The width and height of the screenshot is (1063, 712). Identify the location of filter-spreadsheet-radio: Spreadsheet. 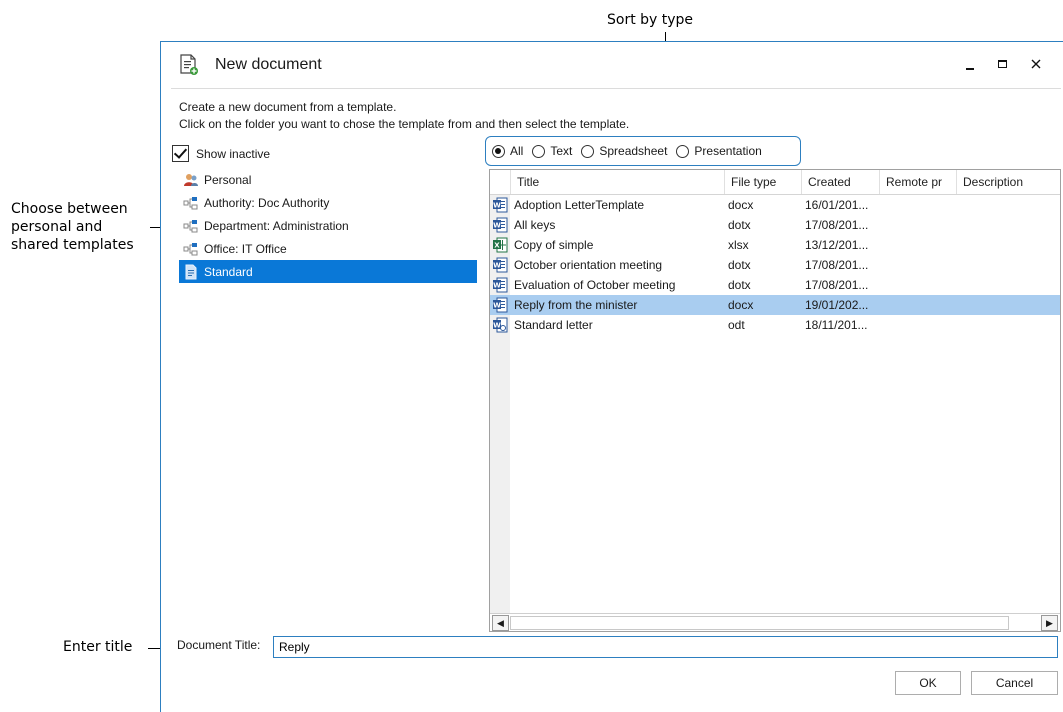
(624, 151).